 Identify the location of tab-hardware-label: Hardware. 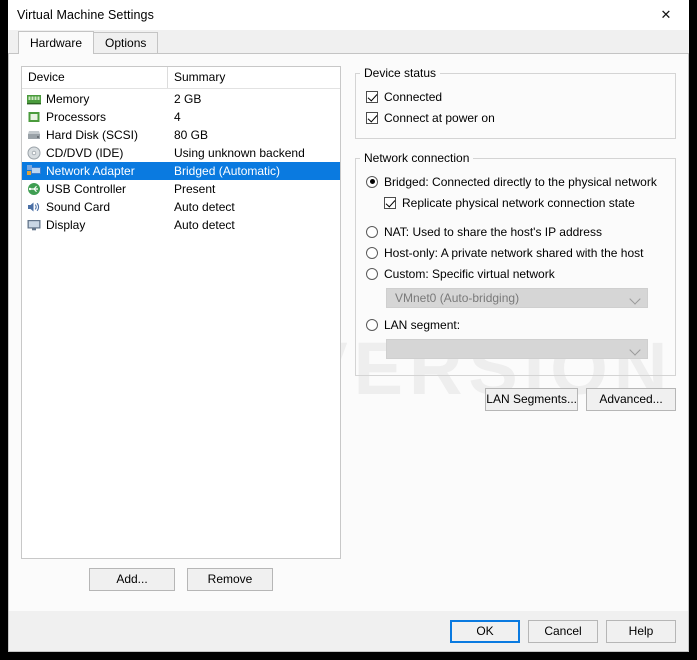
(56, 43).